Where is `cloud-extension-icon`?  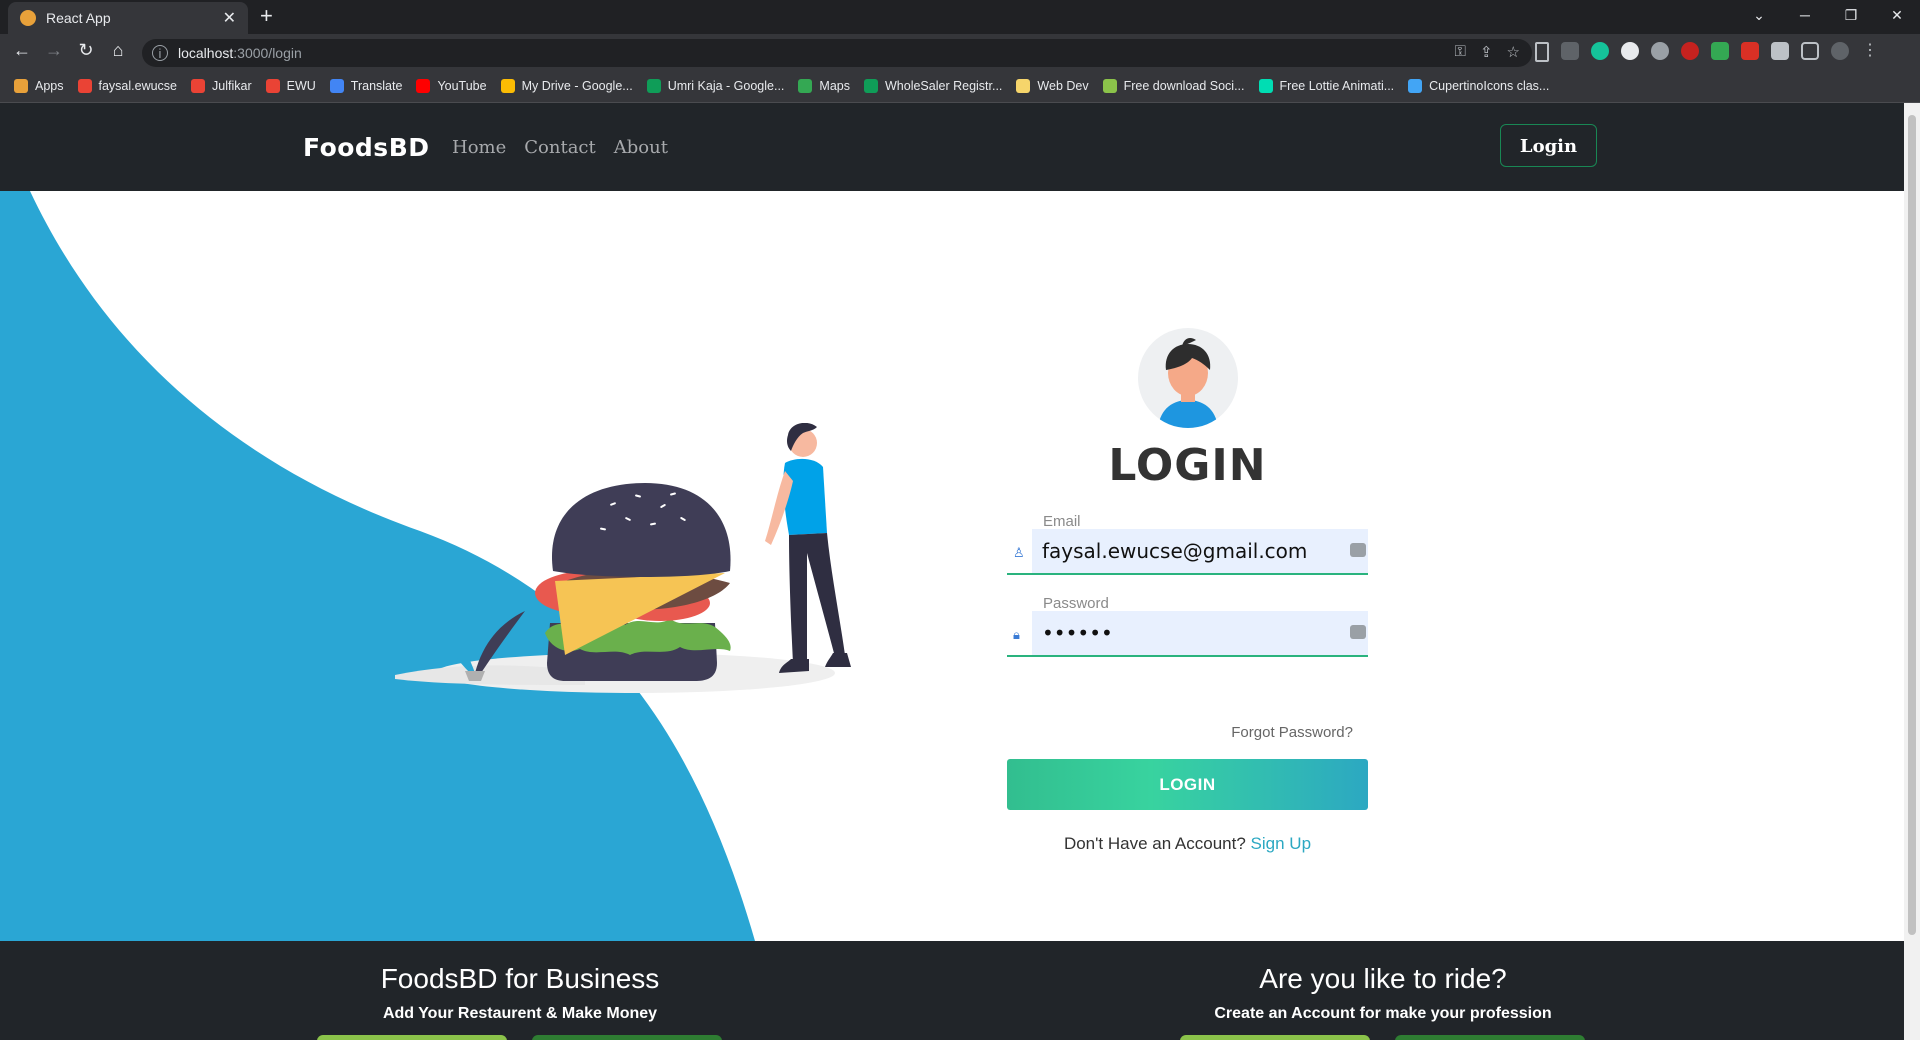
cloud-extension-icon is located at coordinates (1660, 51).